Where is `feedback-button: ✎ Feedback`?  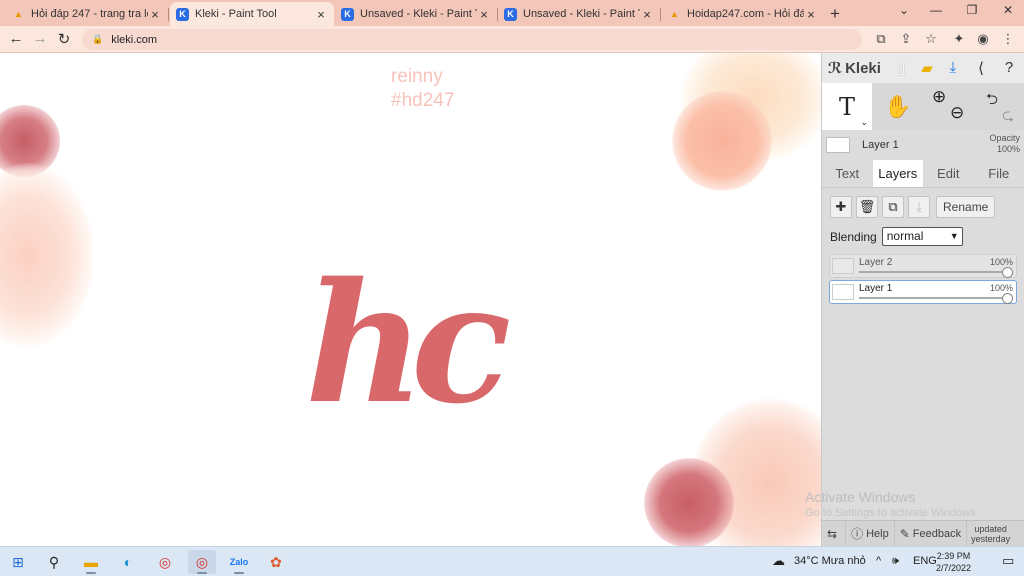 feedback-button: ✎ Feedback is located at coordinates (931, 533).